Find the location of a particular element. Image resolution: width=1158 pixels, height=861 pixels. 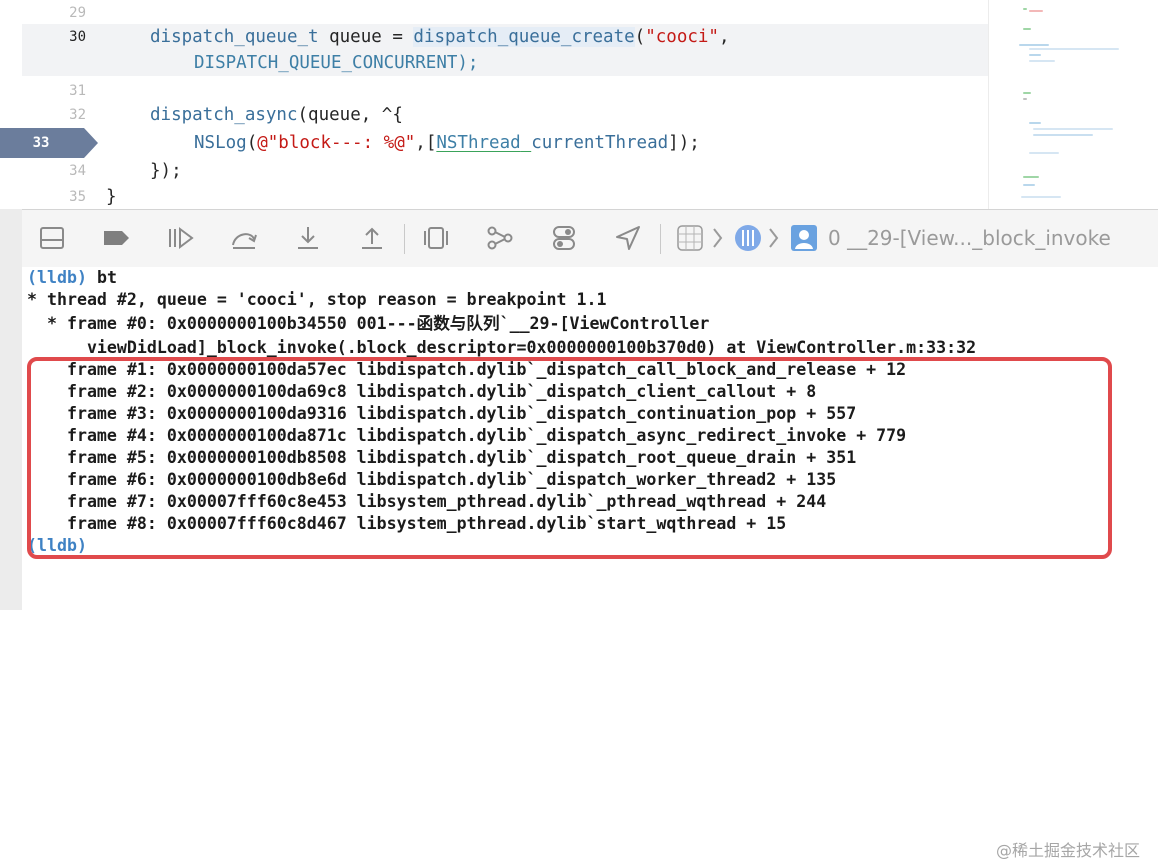

hide-console-icon is located at coordinates (52, 238).